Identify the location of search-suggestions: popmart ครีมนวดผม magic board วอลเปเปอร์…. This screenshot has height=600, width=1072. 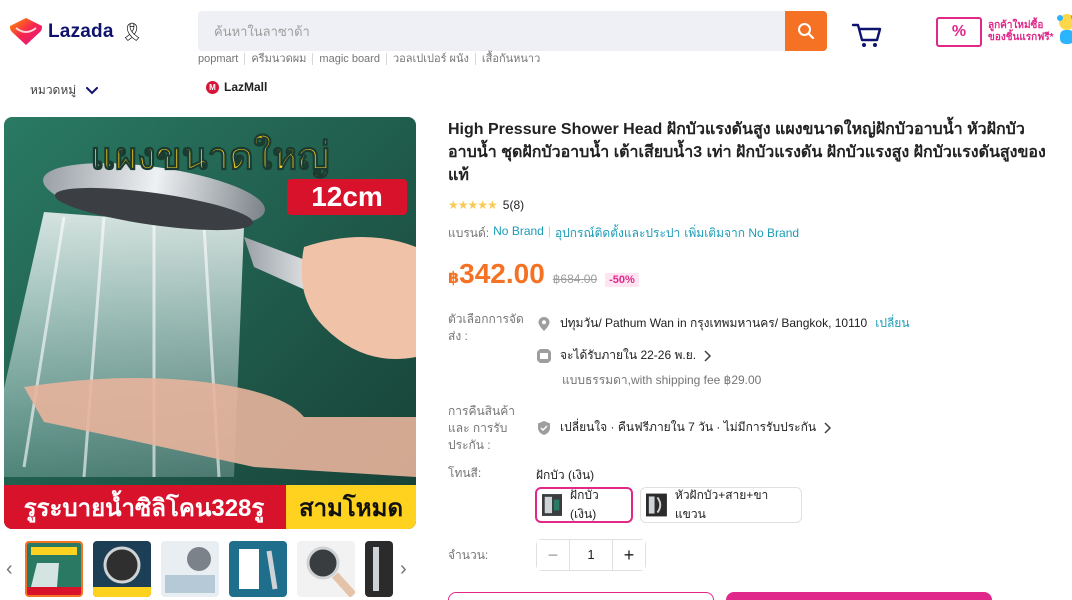
(372, 59).